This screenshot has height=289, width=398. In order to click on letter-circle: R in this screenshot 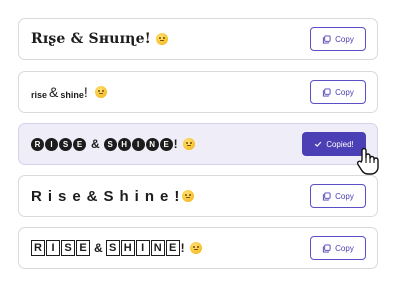, I will do `click(37, 144)`.